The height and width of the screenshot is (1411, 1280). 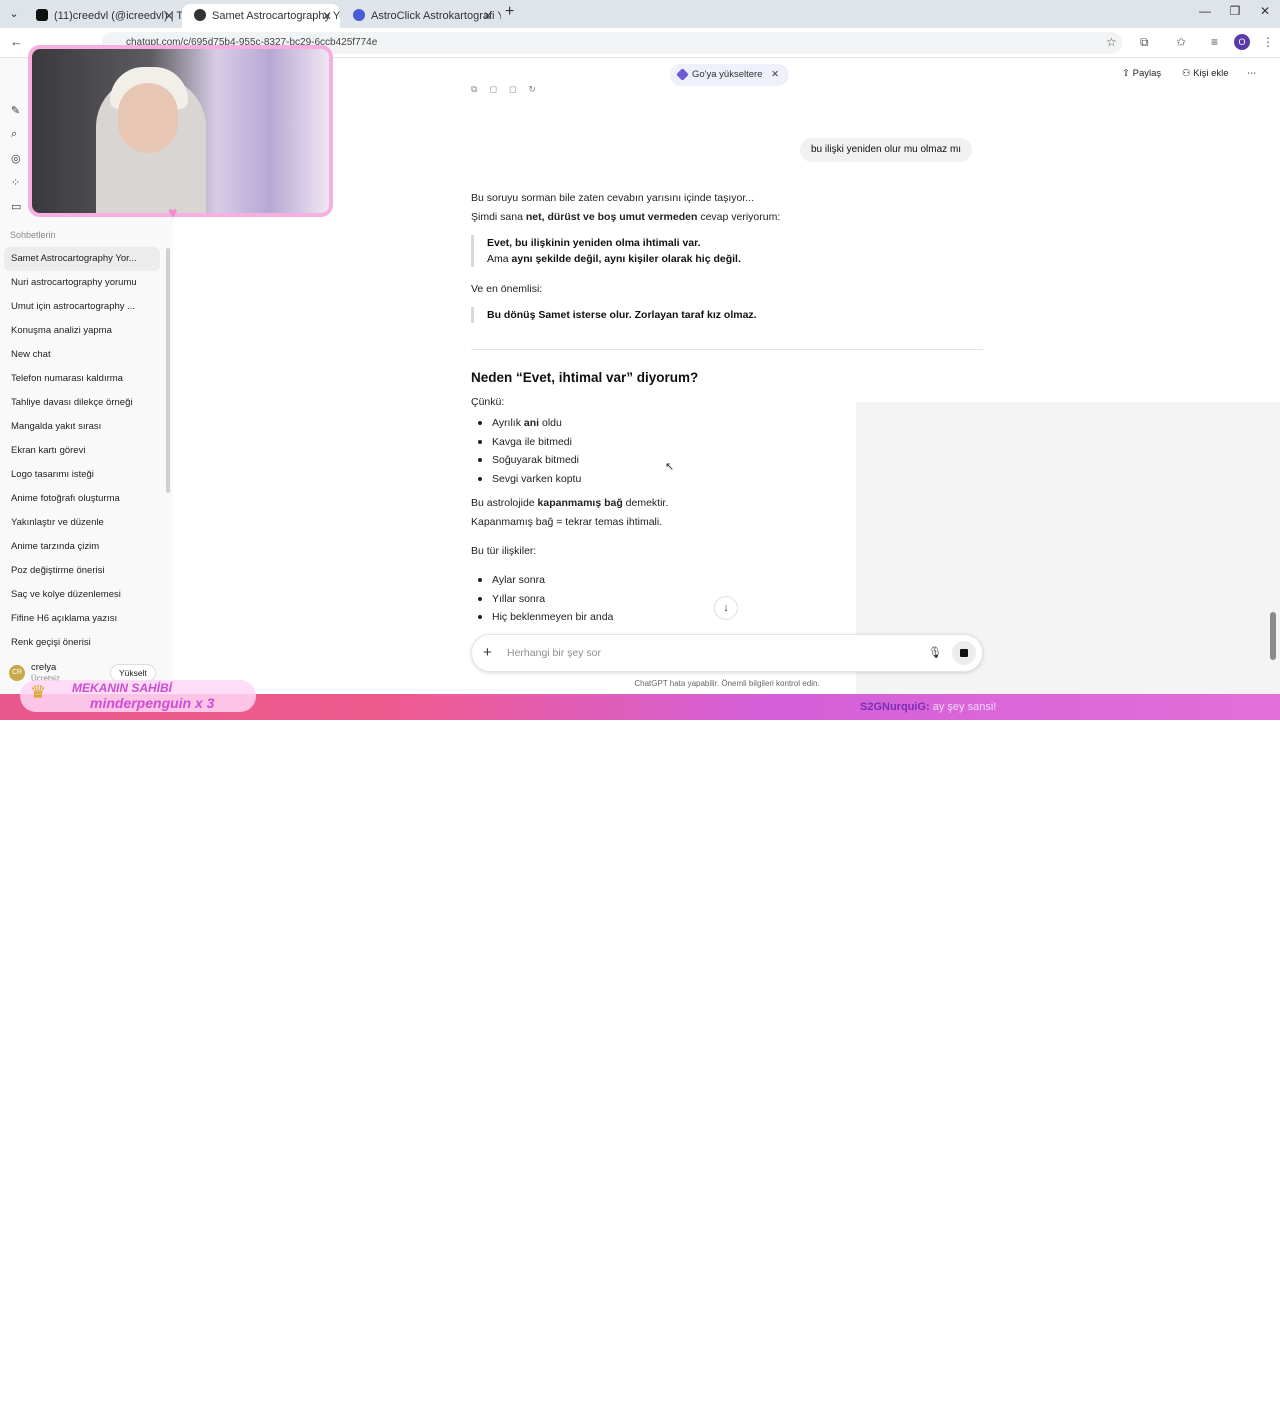 I want to click on sidebar-chat-item: Ekran kartı görevi, so click(x=82, y=451).